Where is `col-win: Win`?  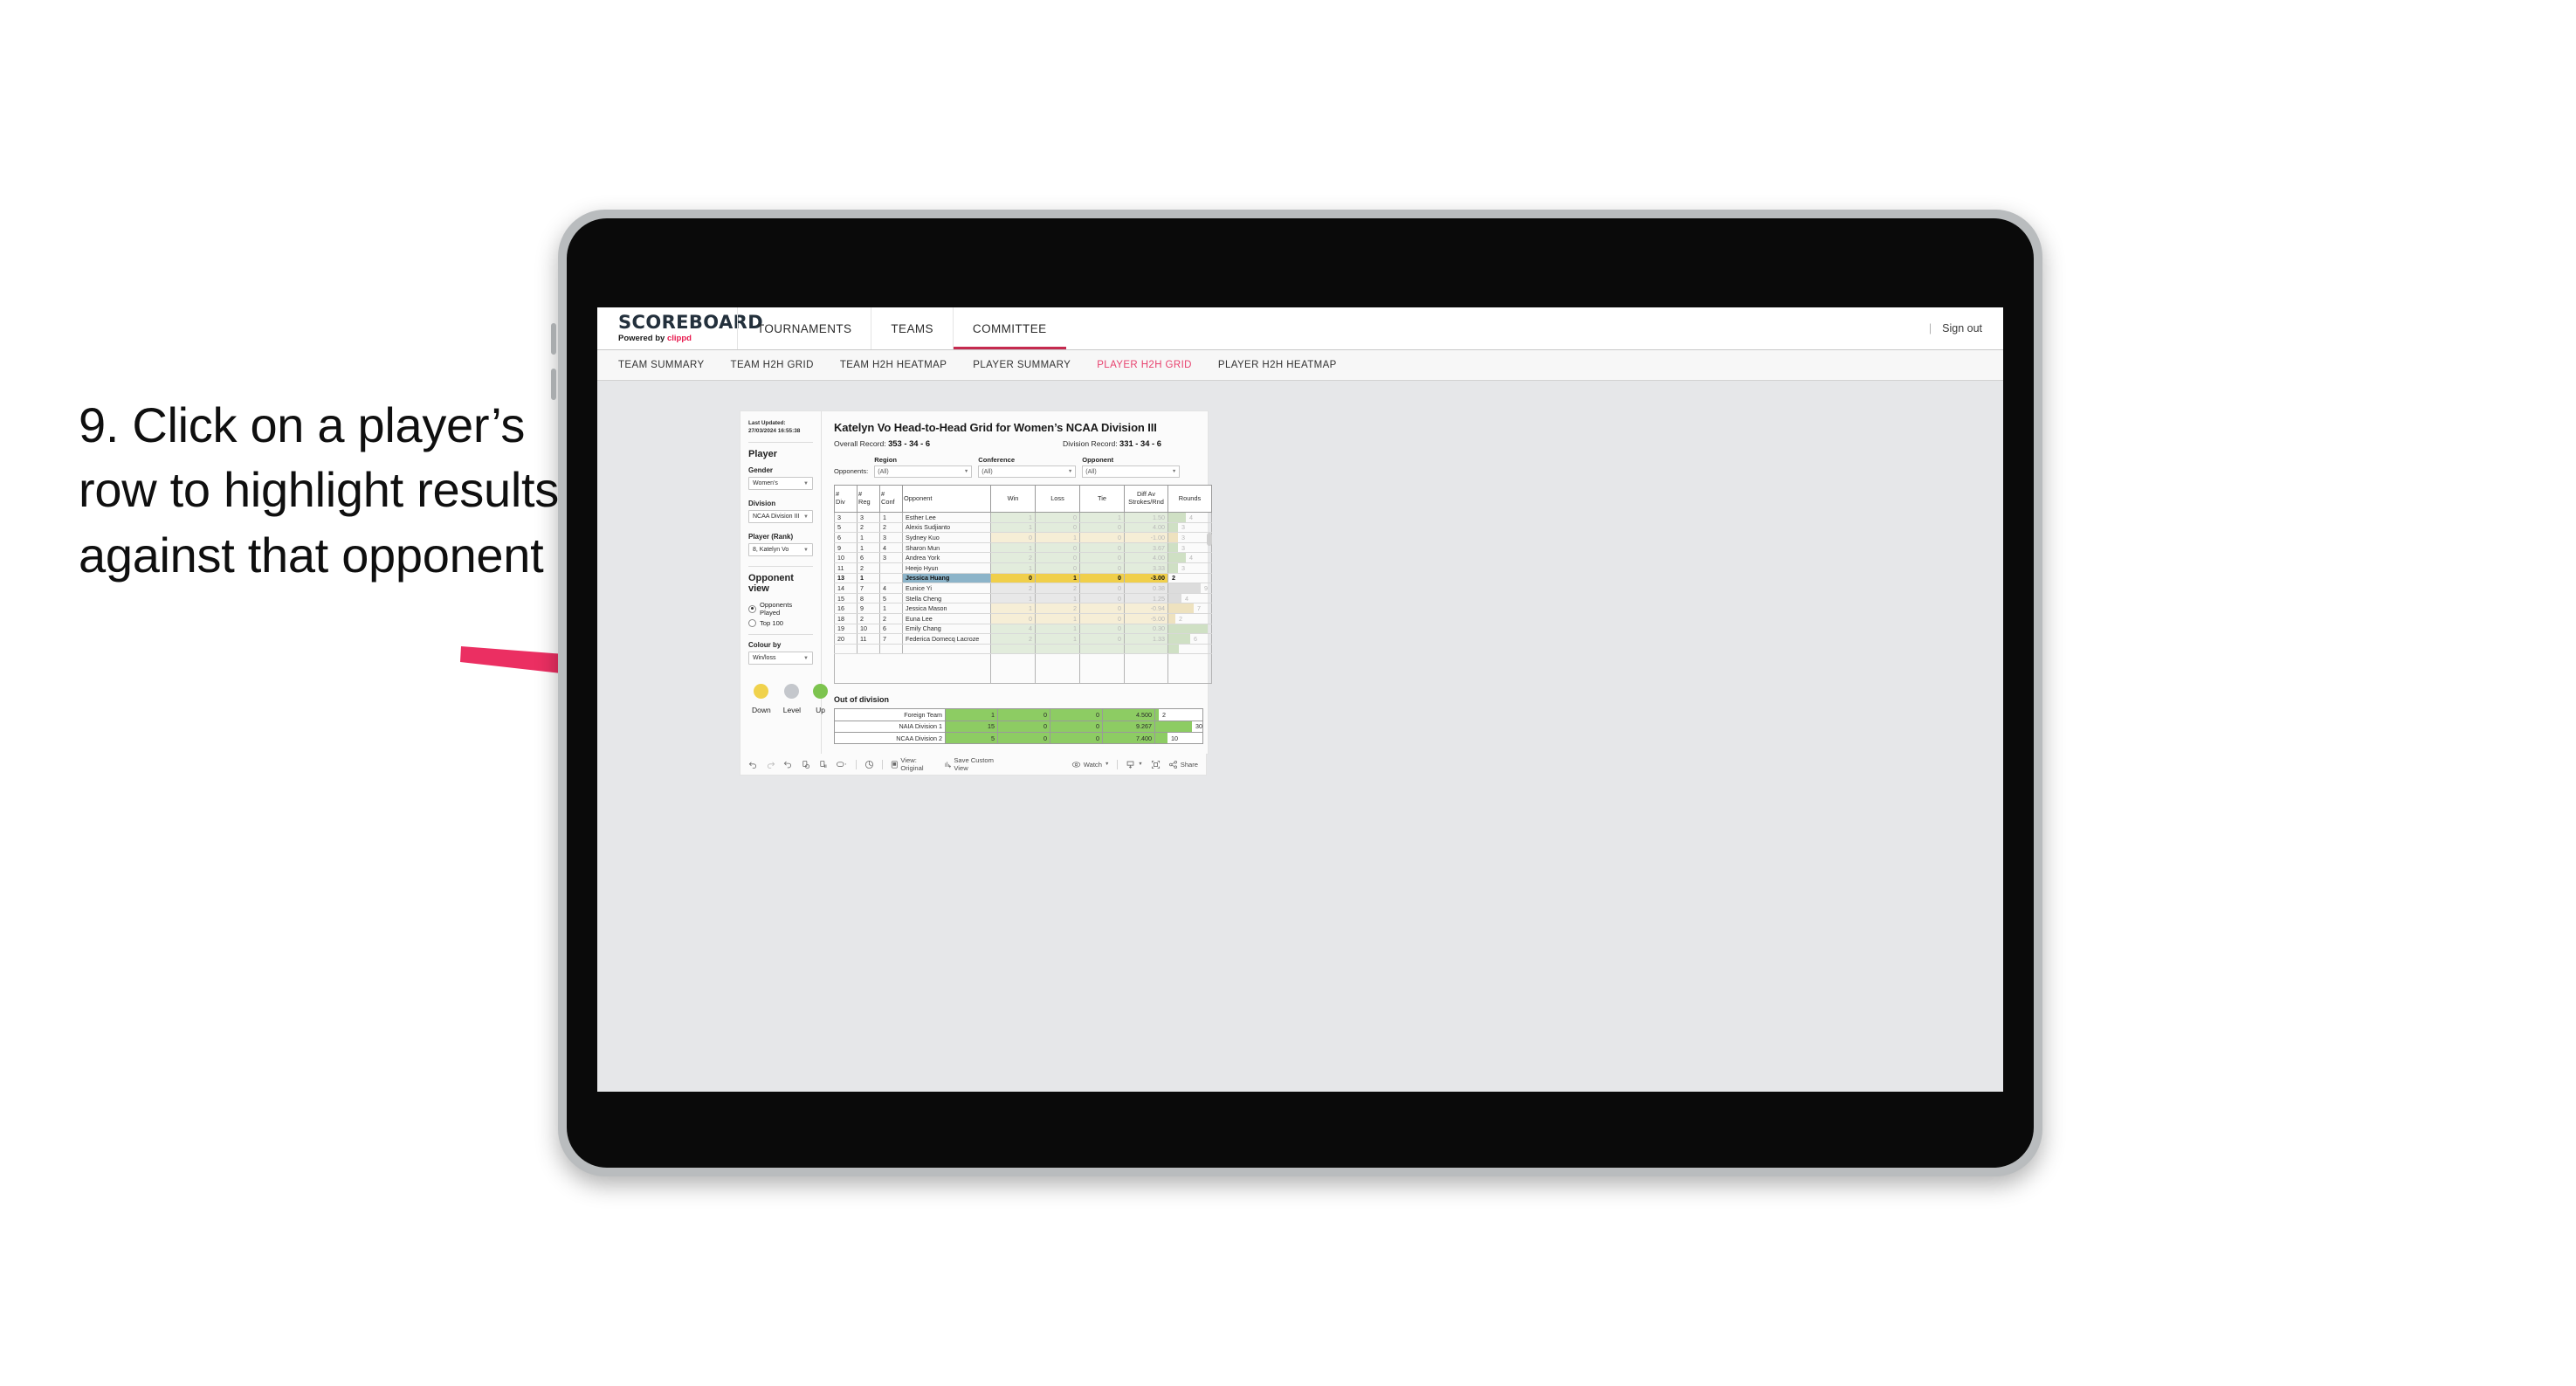
col-win: Win is located at coordinates (1013, 499).